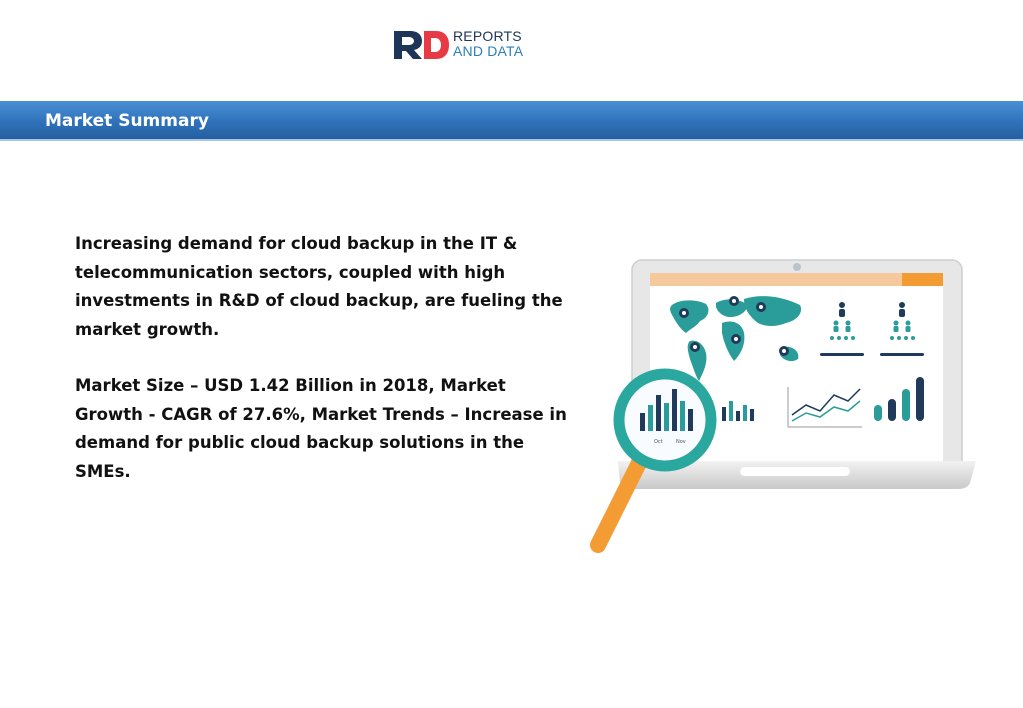 The image size is (1023, 708). Describe the element at coordinates (487, 36) in the screenshot. I see `logo-line-reports: REPORTS` at that location.